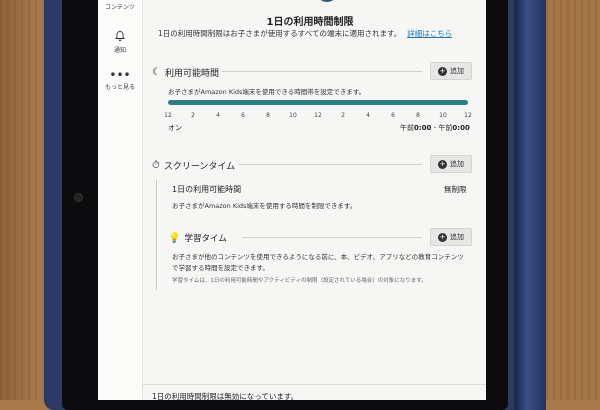  I want to click on tablet-case-edge, so click(530, 205).